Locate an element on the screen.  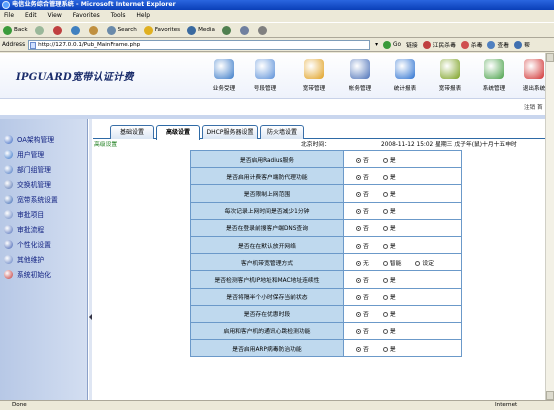
collapse-arrow-icon is located at coordinates (90, 317).